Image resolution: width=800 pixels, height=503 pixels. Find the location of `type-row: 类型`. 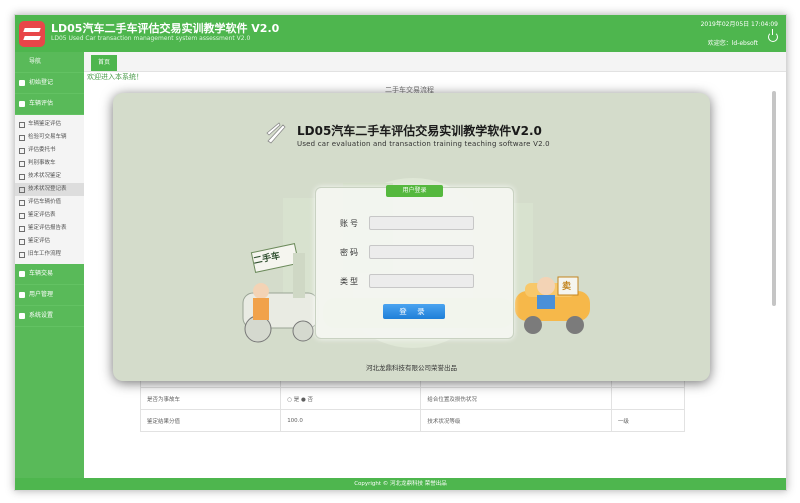

type-row: 类型 is located at coordinates (421, 281).